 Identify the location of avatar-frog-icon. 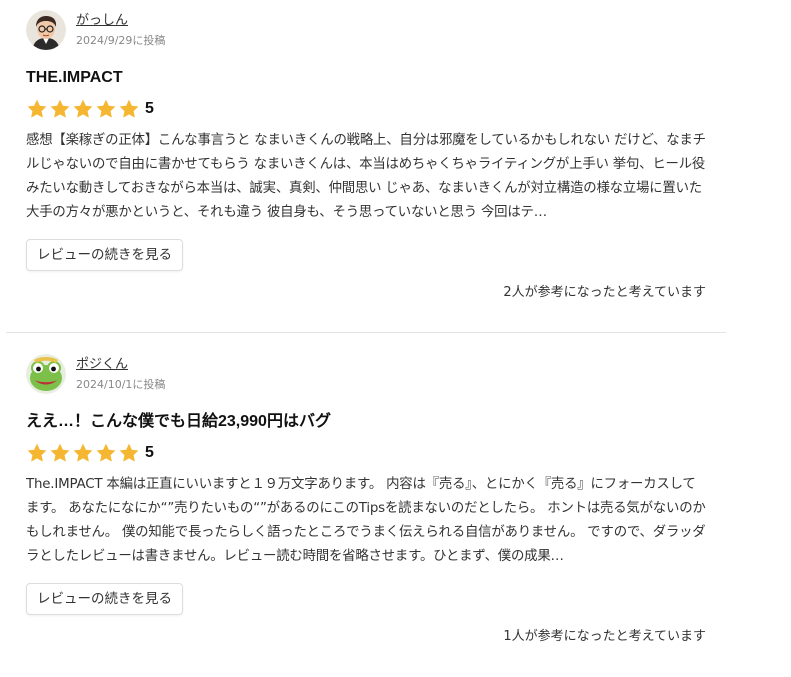
(46, 374).